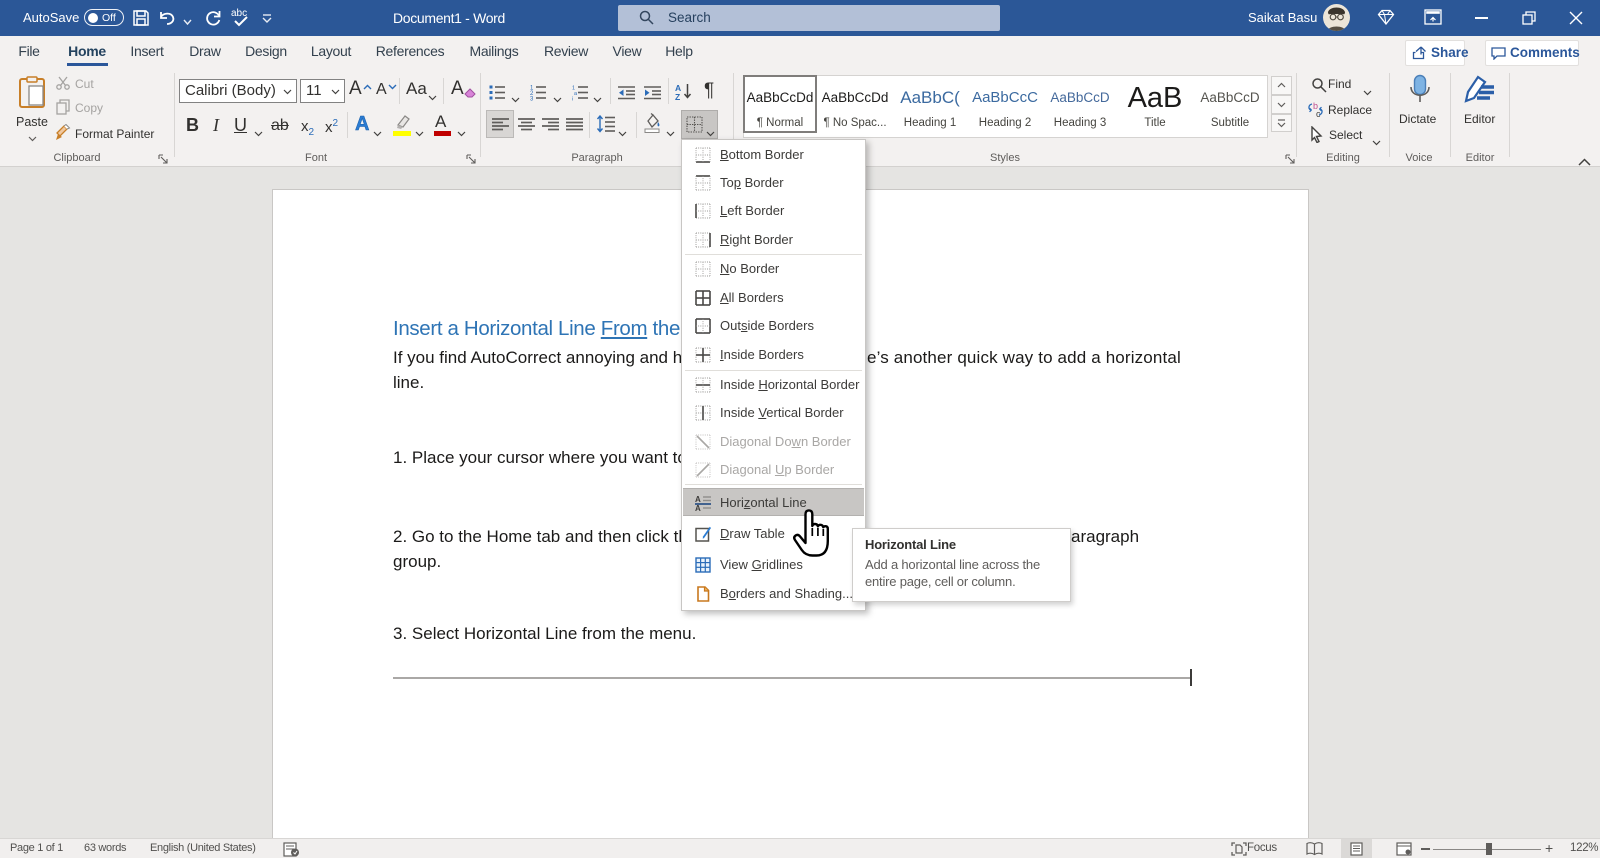 The height and width of the screenshot is (858, 1600). Describe the element at coordinates (576, 94) in the screenshot. I see `svg-text: a` at that location.